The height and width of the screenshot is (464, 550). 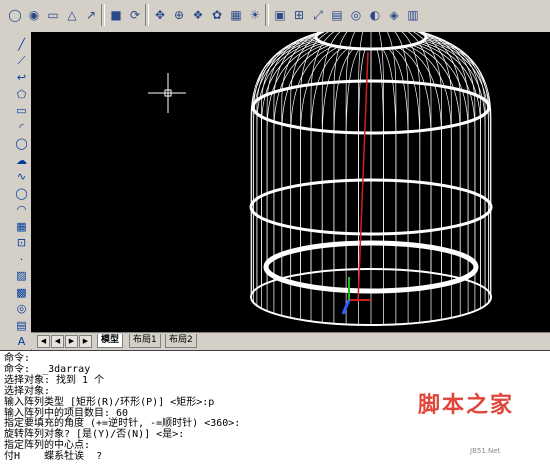 I want to click on globe-icon: ◉, so click(x=34, y=15).